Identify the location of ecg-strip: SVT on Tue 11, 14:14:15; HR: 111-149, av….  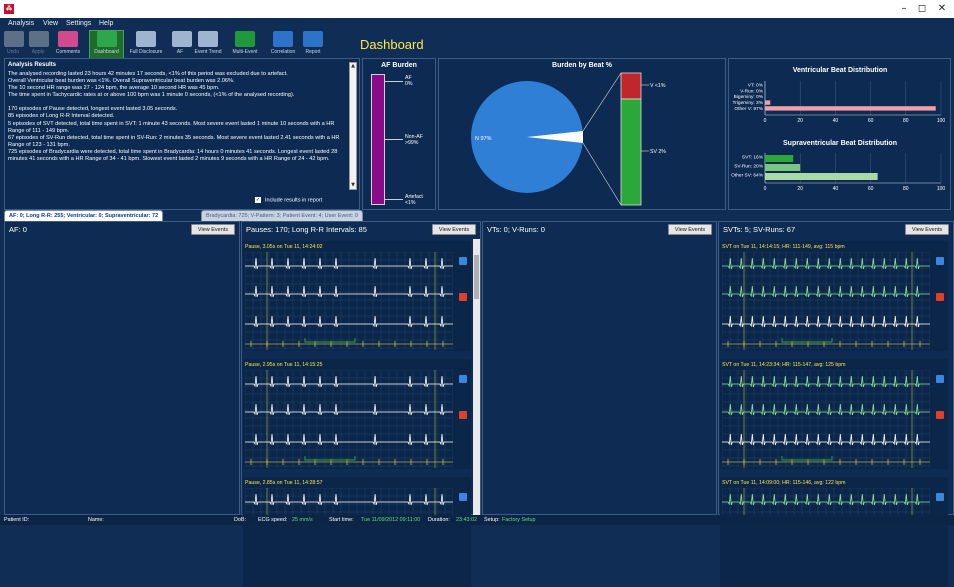
(834, 296).